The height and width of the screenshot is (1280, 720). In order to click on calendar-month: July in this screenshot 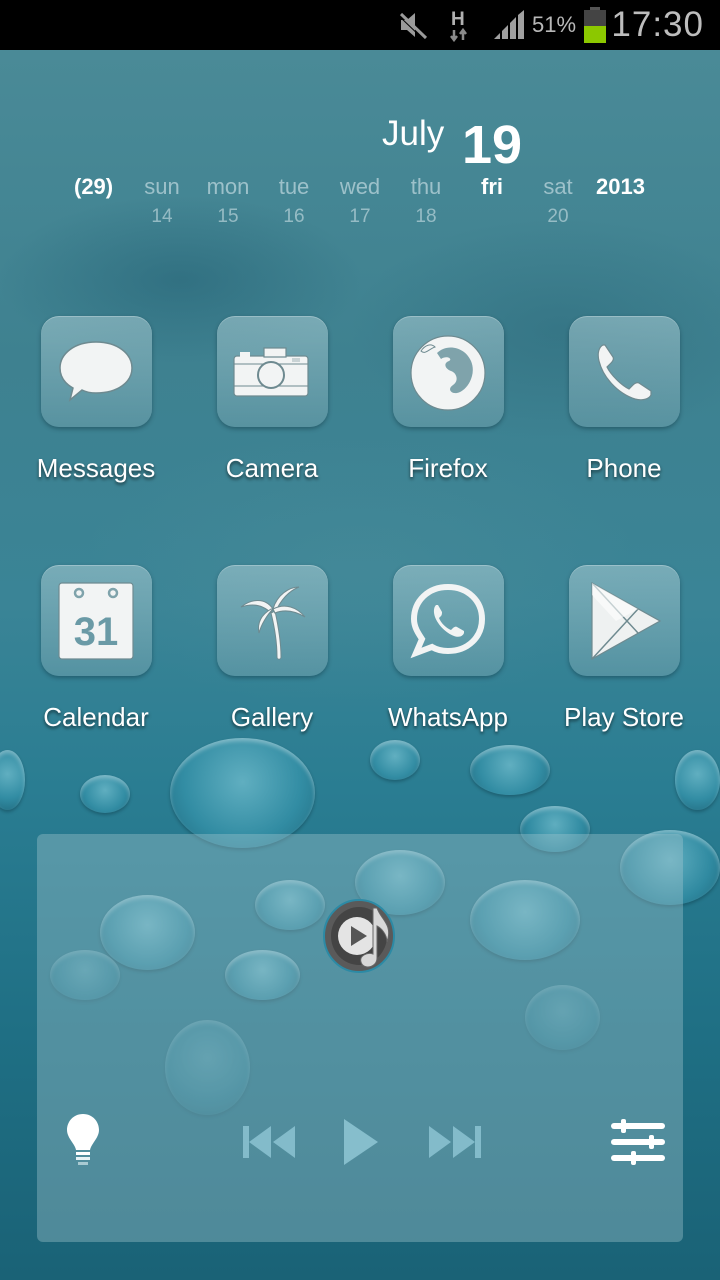, I will do `click(413, 133)`.